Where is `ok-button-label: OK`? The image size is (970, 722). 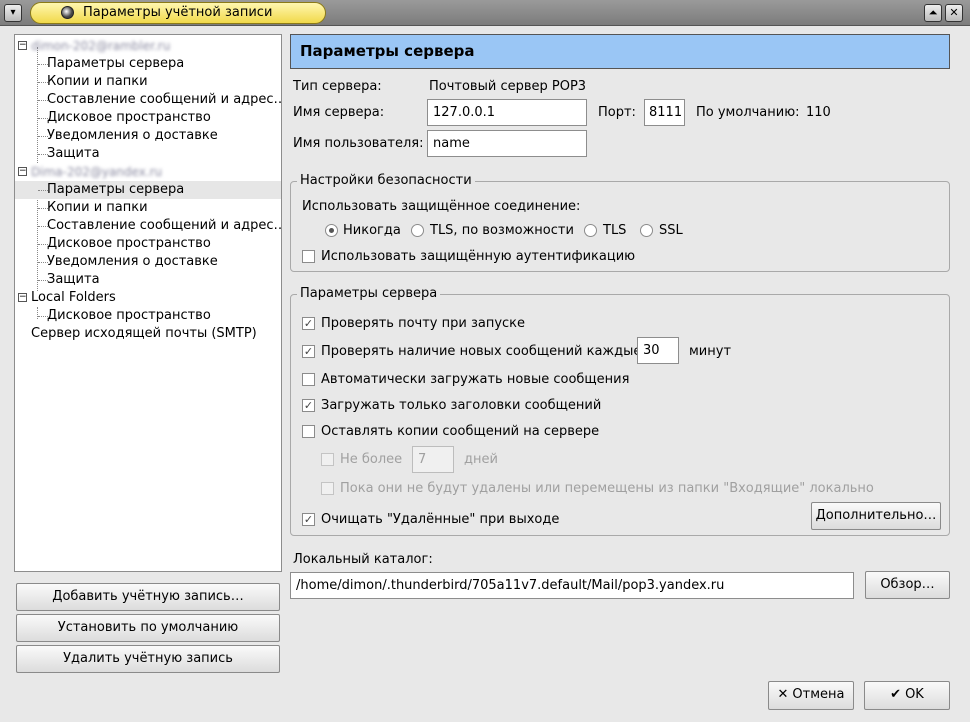
ok-button-label: OK is located at coordinates (914, 694).